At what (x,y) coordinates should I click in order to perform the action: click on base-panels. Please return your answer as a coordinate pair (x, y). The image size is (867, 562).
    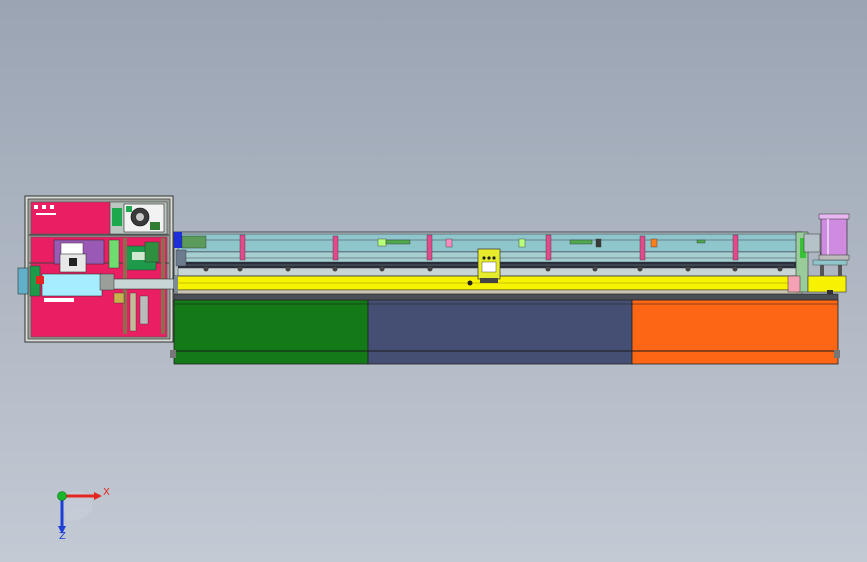
    Looking at the image, I should click on (505, 329).